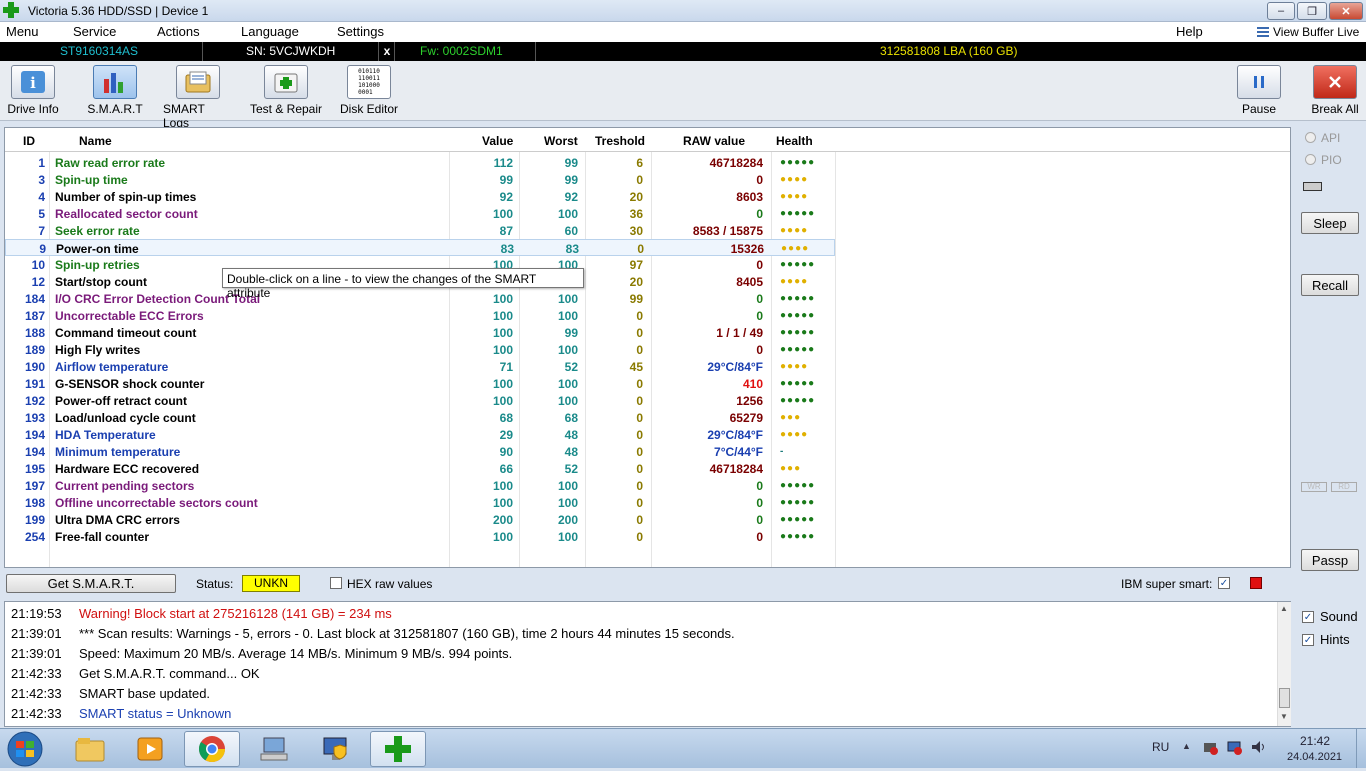 The image size is (1366, 771). What do you see at coordinates (25, 749) in the screenshot?
I see `start-button` at bounding box center [25, 749].